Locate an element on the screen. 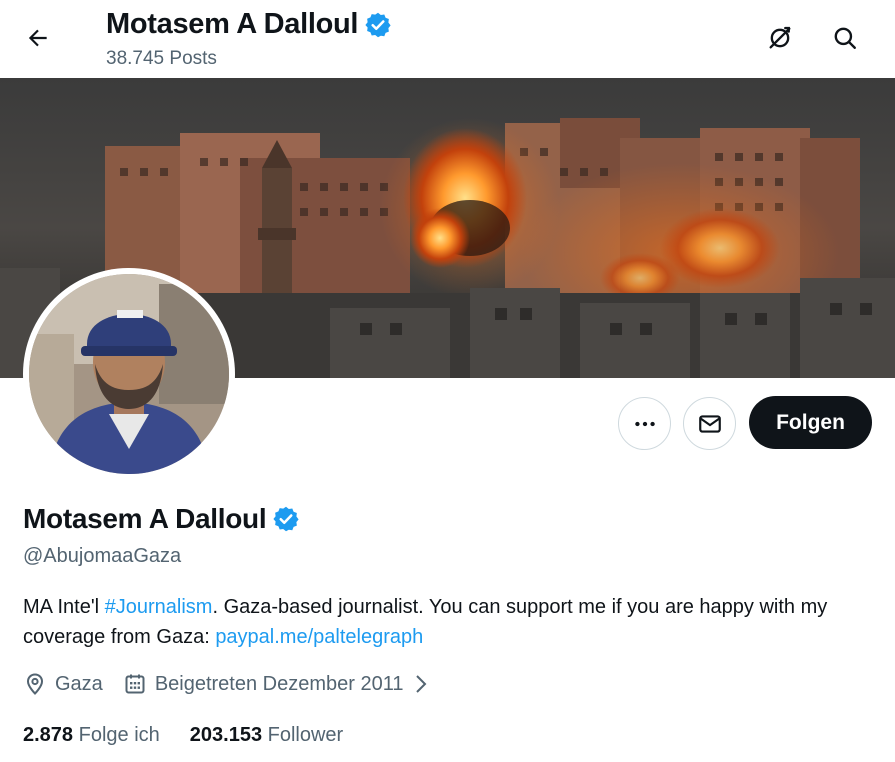 The height and width of the screenshot is (762, 895). back-button is located at coordinates (38, 38).